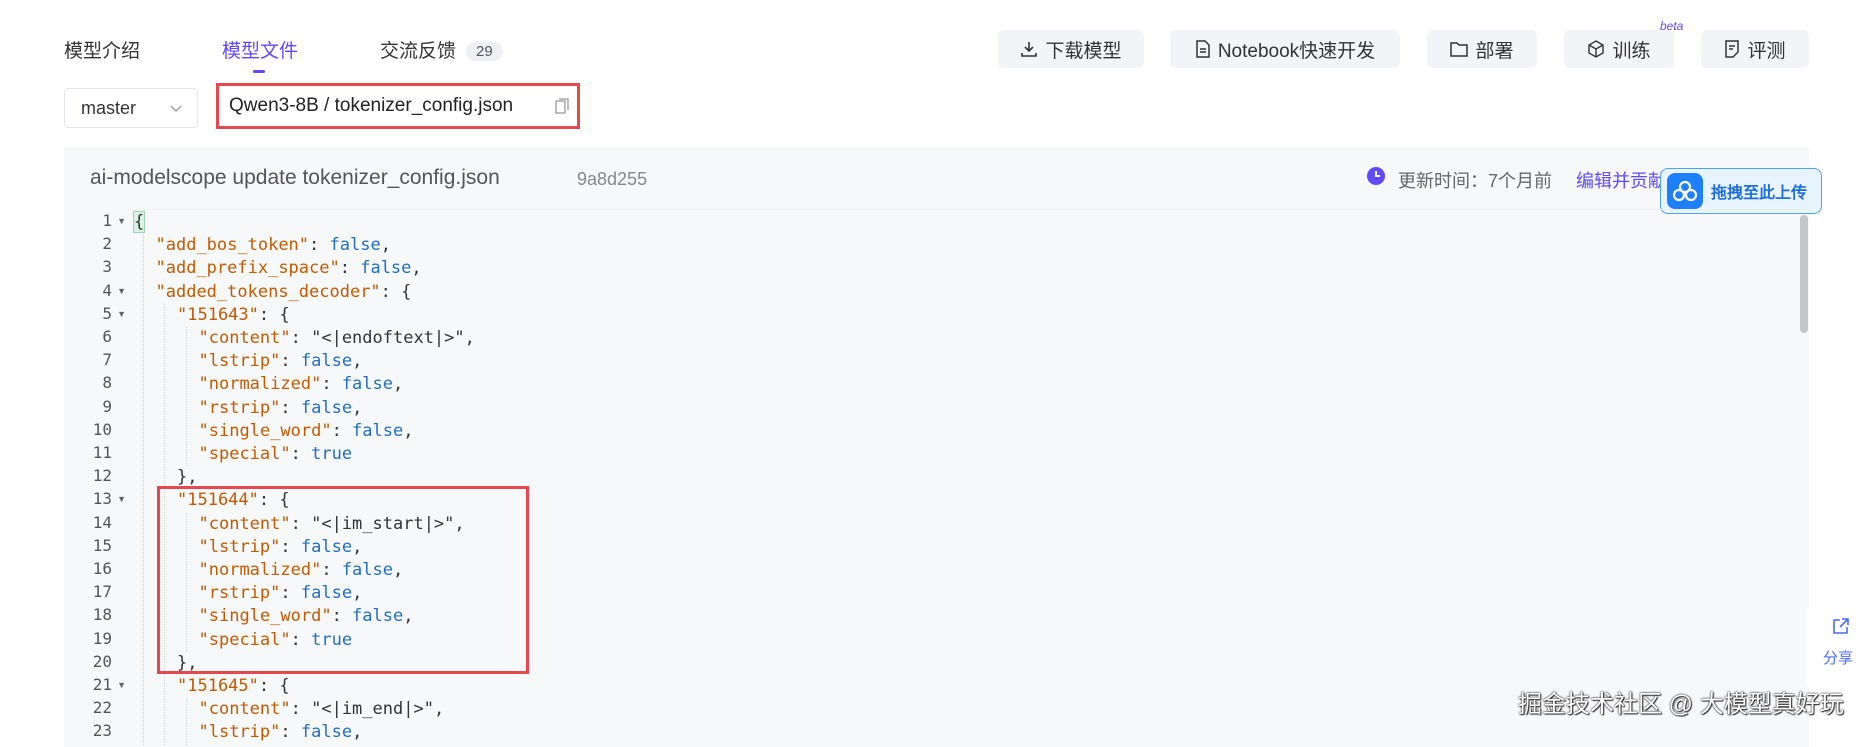 Image resolution: width=1874 pixels, height=747 pixels. I want to click on folder-icon, so click(1459, 49).